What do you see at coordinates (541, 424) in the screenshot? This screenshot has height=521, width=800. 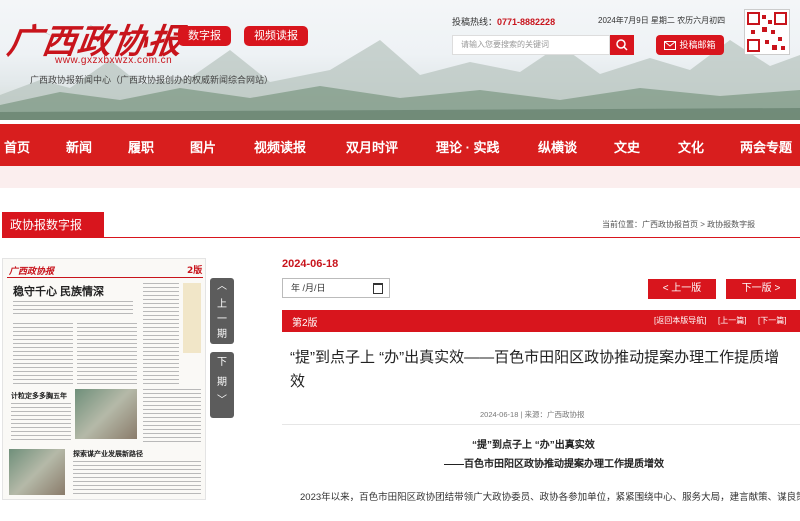 I see `meta-divider` at bounding box center [541, 424].